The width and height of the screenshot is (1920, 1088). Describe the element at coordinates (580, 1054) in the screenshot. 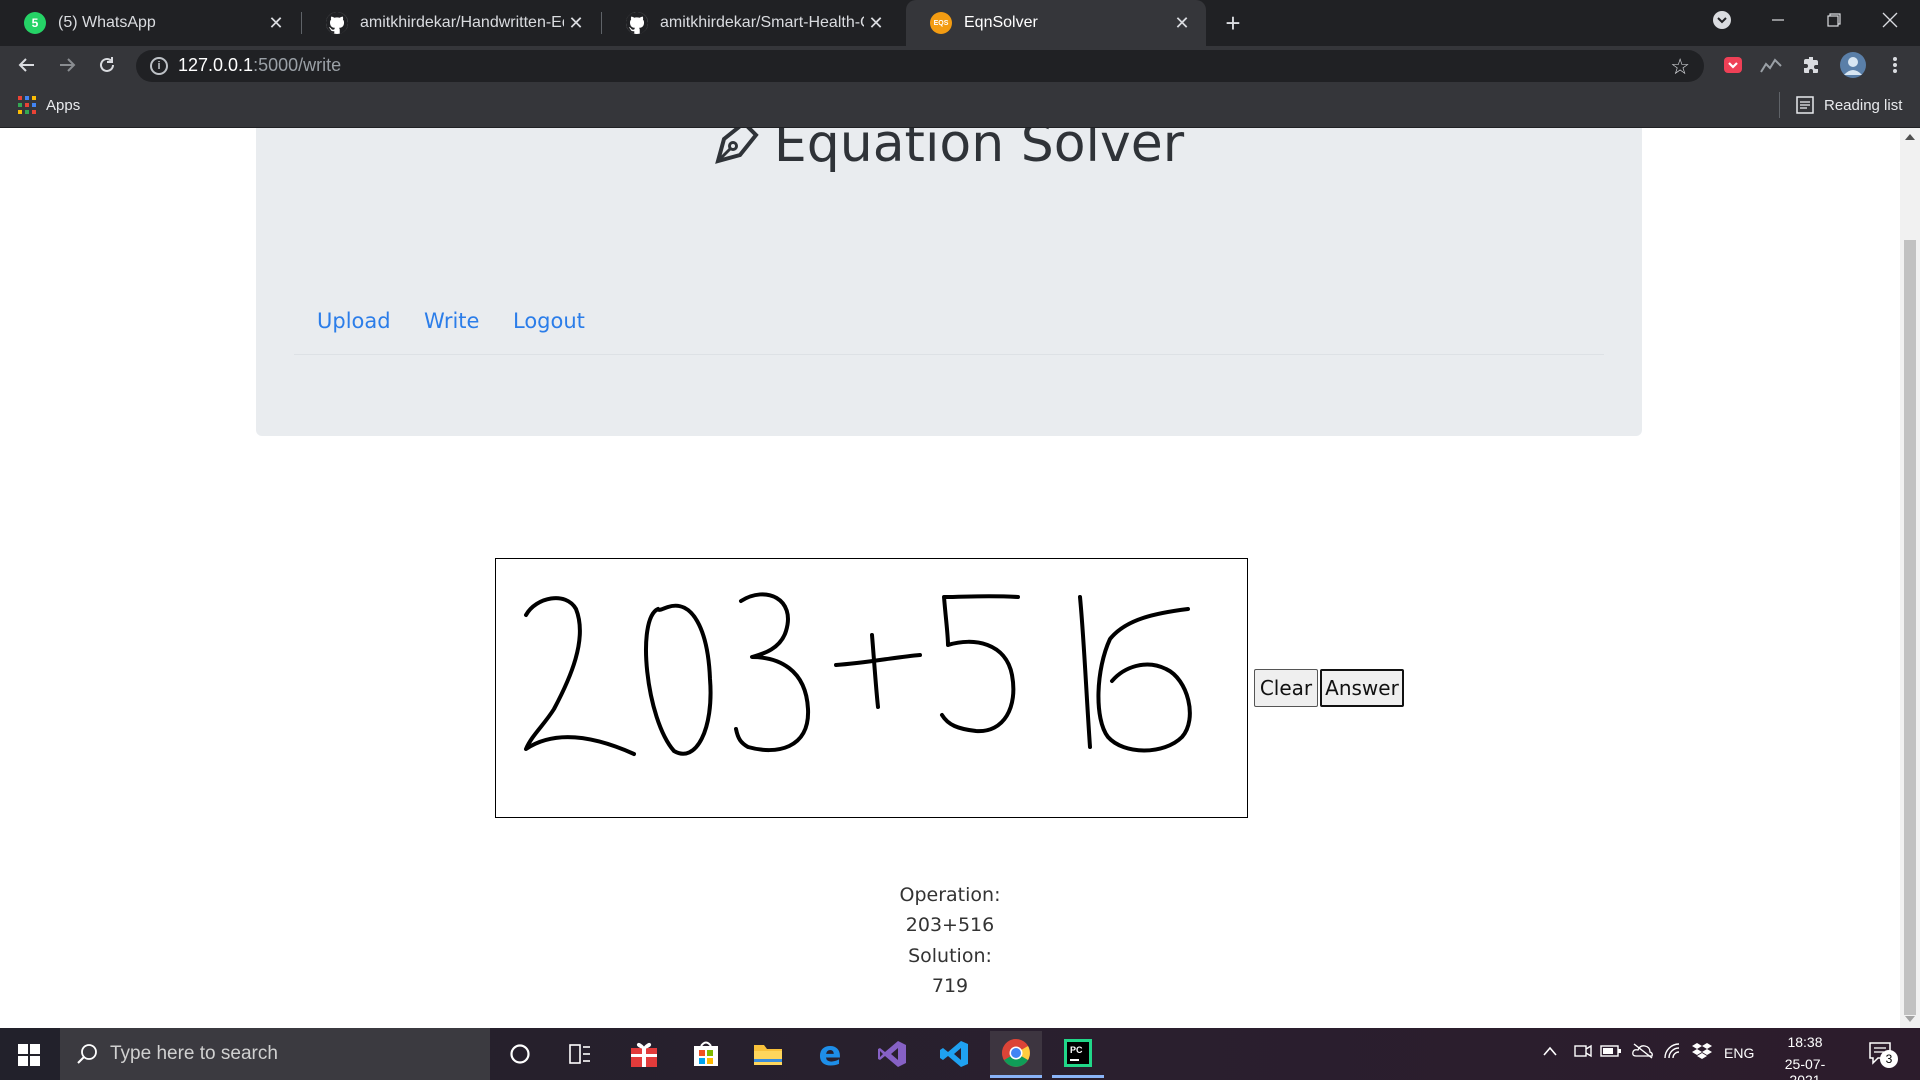

I see `task-view-icon` at that location.